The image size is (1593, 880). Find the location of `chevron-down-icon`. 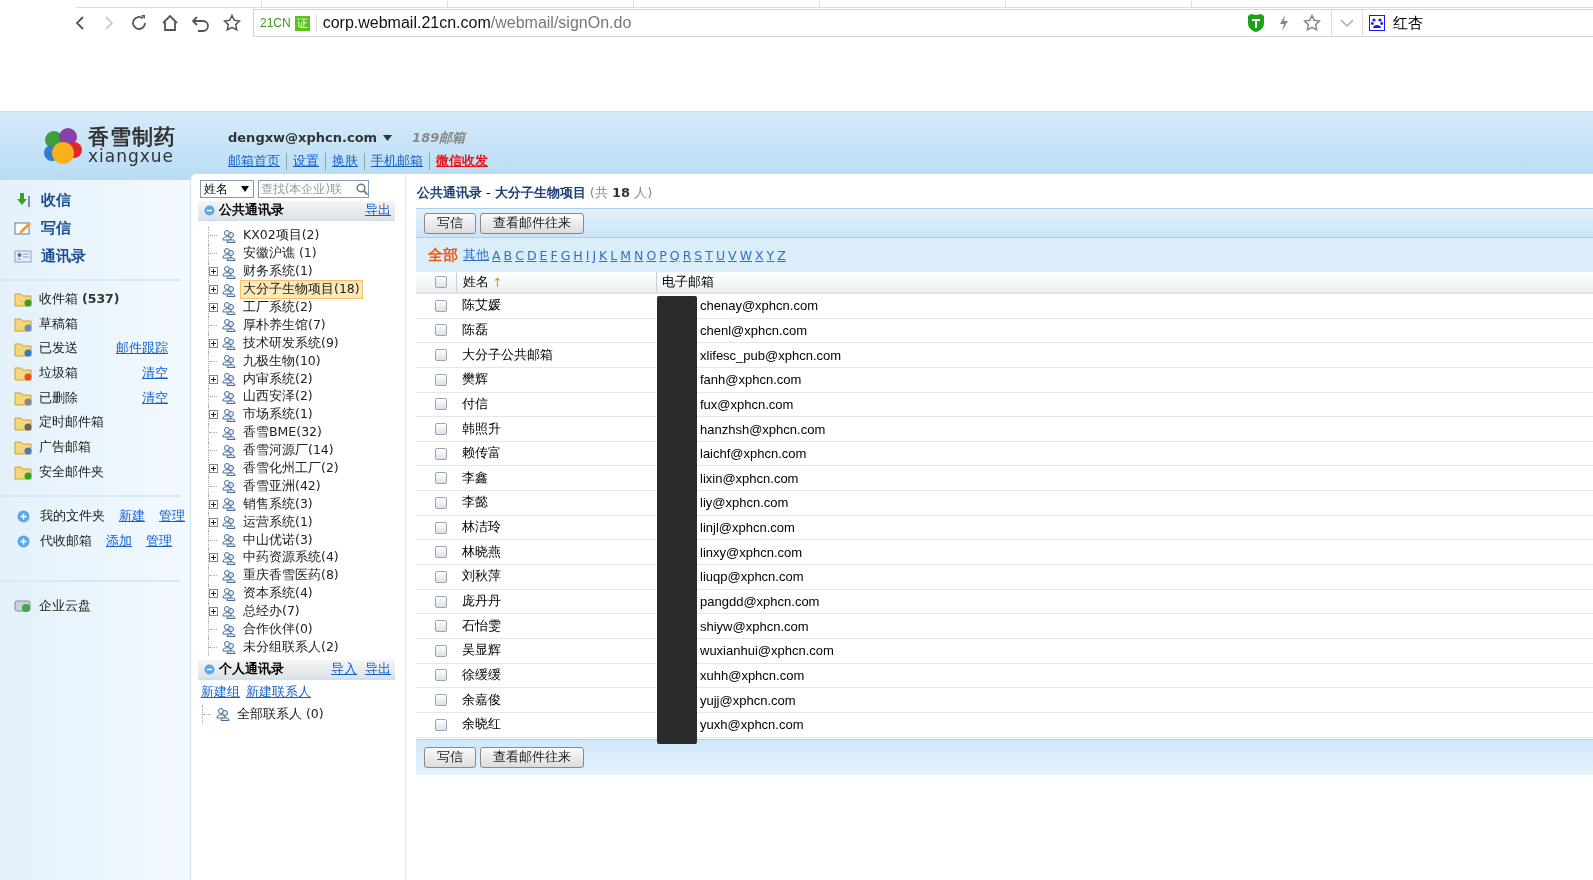

chevron-down-icon is located at coordinates (1347, 23).